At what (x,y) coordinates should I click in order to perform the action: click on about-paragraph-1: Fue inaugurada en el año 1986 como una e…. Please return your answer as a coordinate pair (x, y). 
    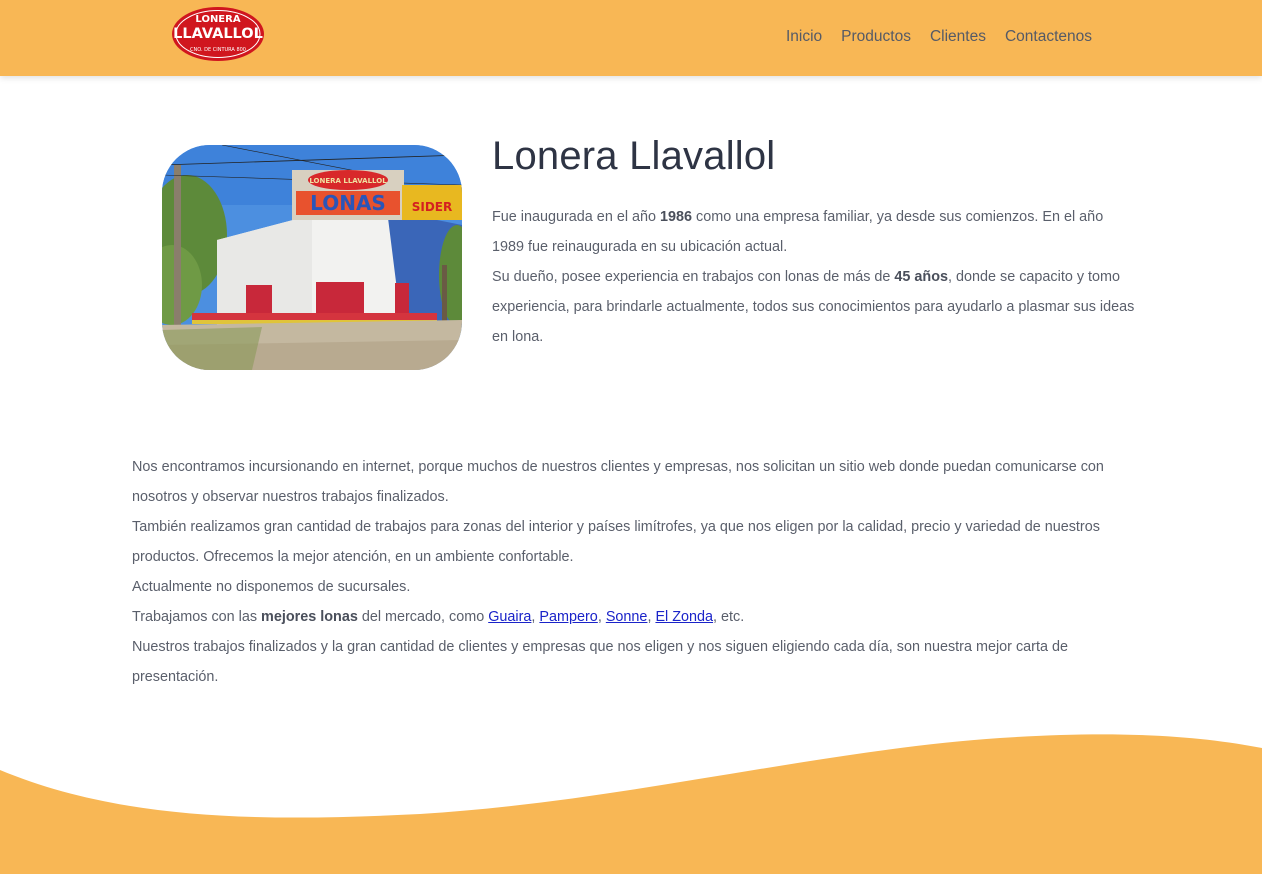
    Looking at the image, I should click on (798, 232).